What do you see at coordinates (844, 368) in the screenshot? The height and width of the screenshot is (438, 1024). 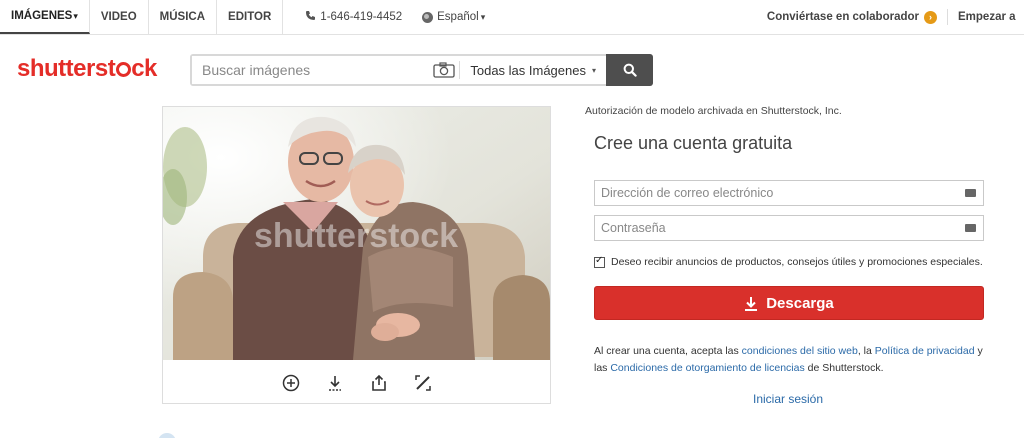 I see `terms-text-part: de Shutterstock.` at bounding box center [844, 368].